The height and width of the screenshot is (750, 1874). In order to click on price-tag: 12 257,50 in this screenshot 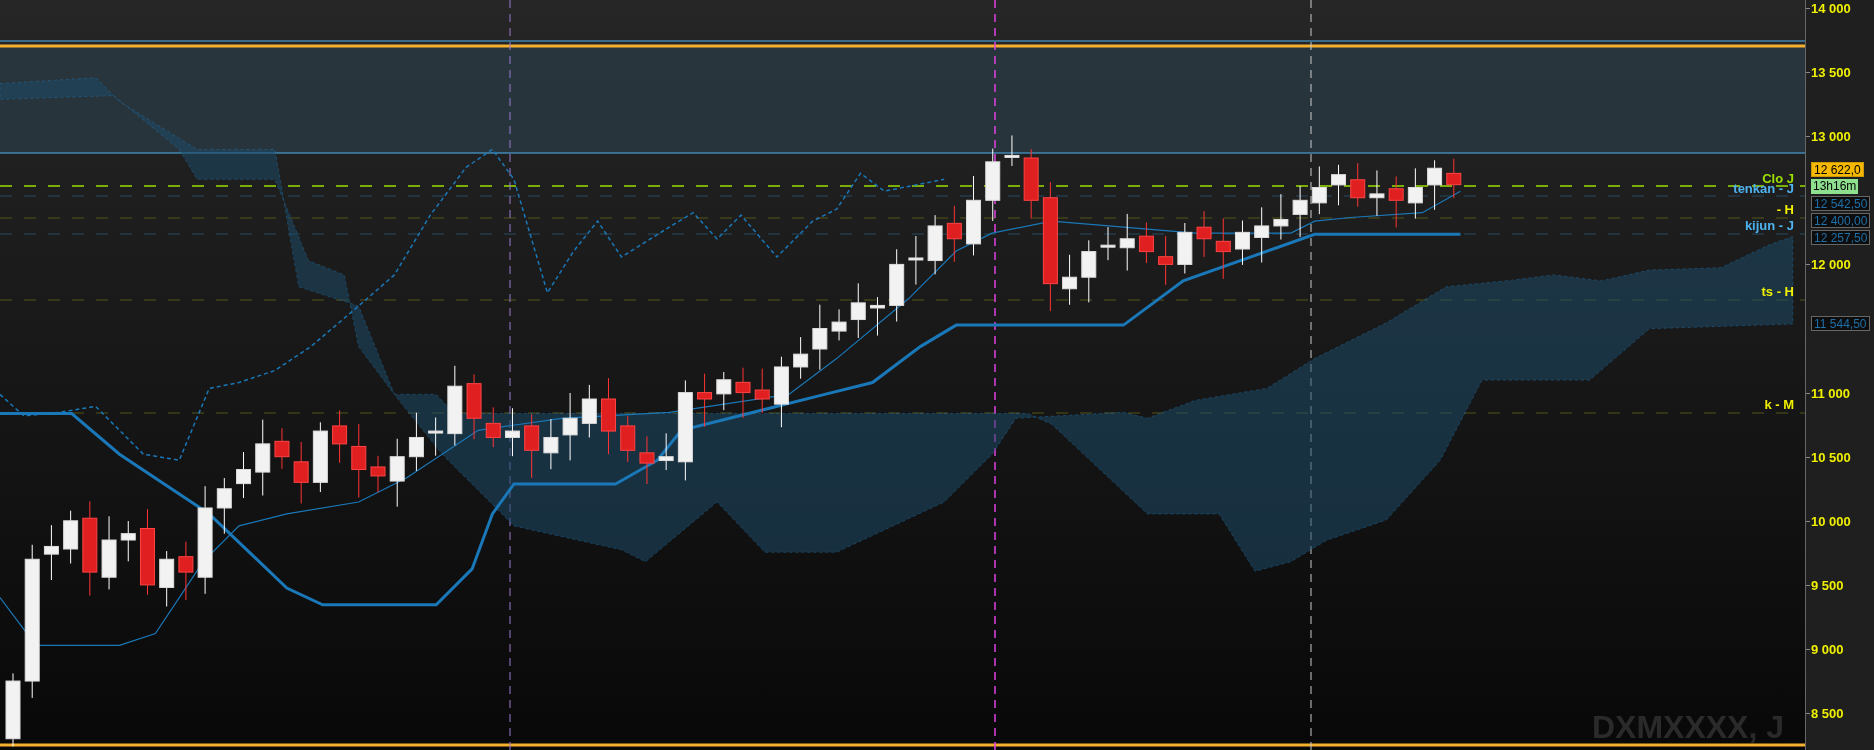, I will do `click(1841, 237)`.